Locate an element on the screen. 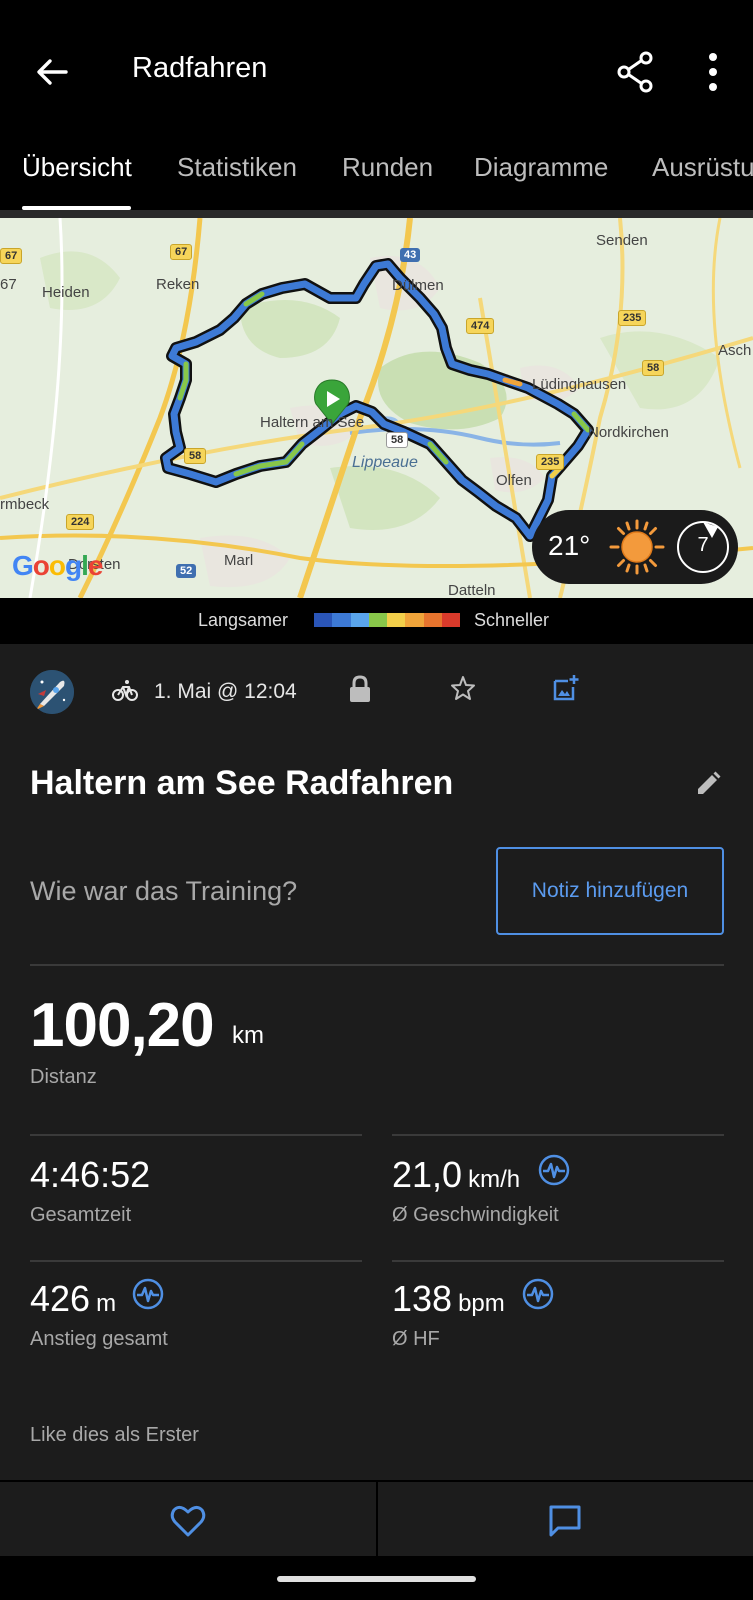  legend-color-scale is located at coordinates (387, 620).